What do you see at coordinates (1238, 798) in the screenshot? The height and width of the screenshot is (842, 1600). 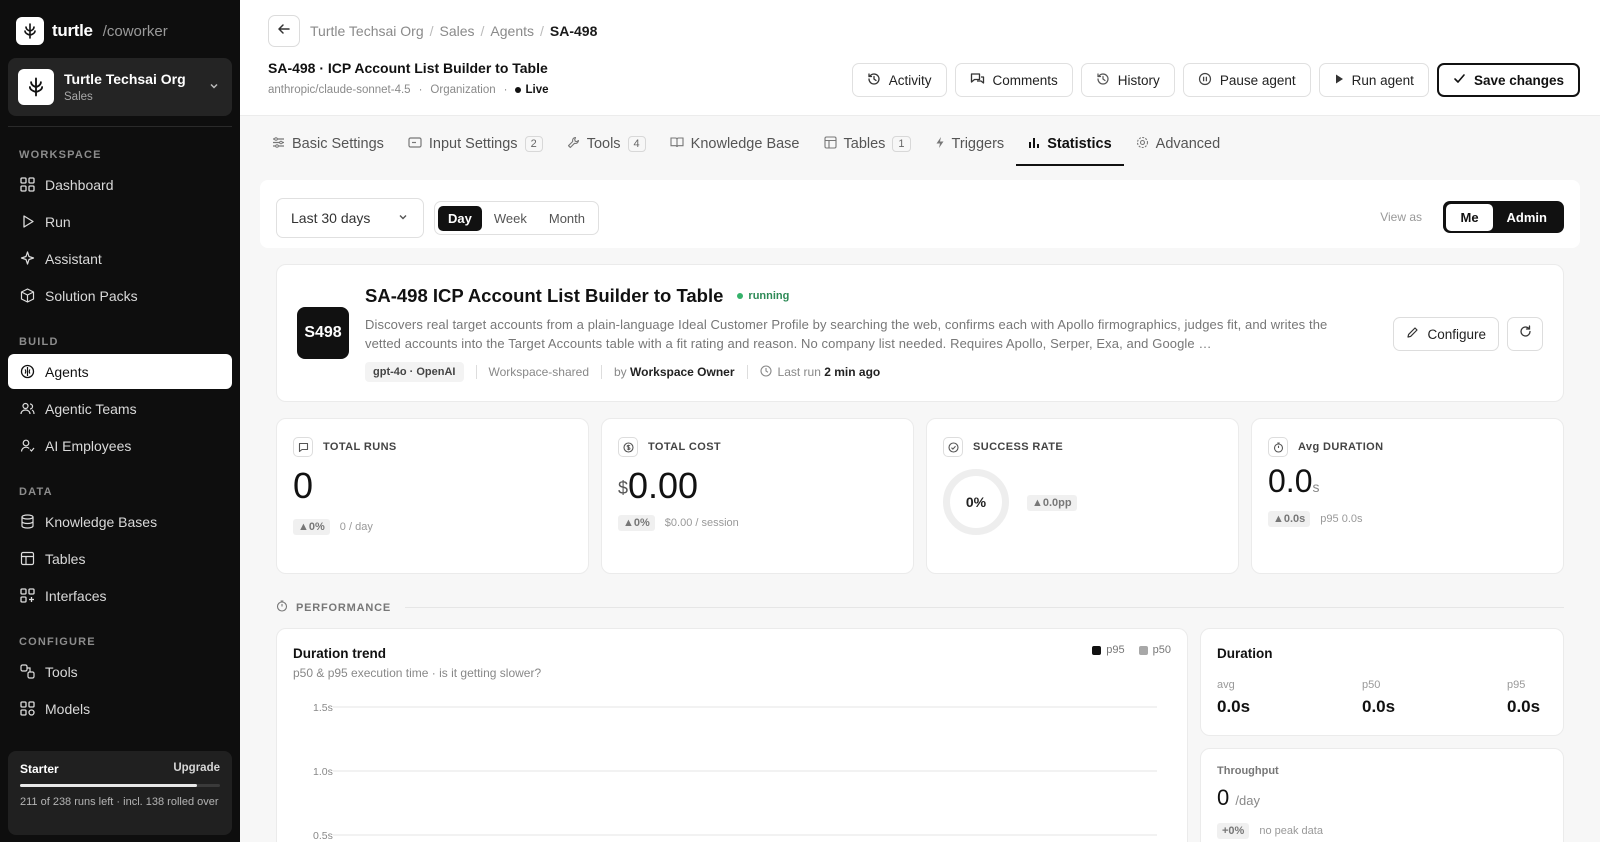 I see `throughput-value-wrap: 0 /day` at bounding box center [1238, 798].